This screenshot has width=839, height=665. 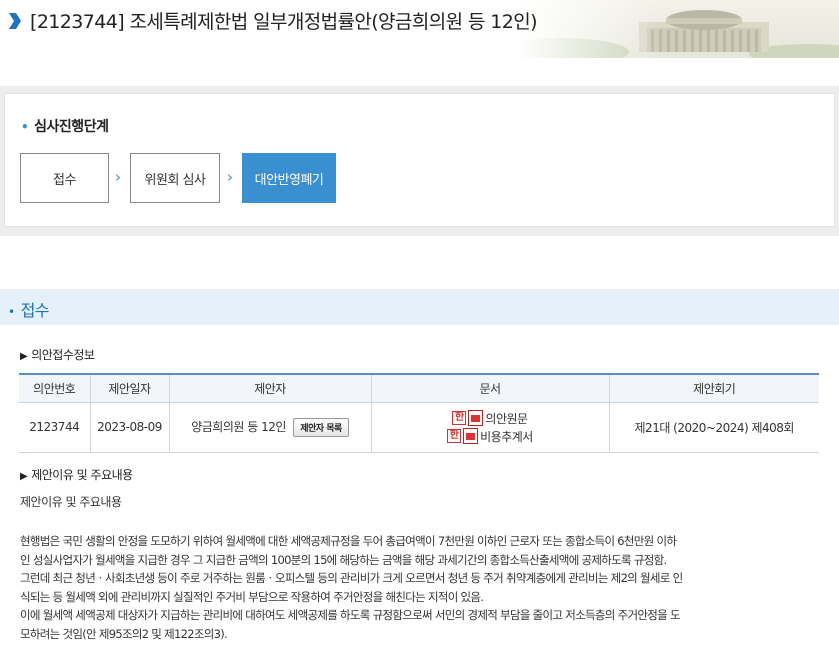 I want to click on column-header: 의안번호, so click(x=54, y=388).